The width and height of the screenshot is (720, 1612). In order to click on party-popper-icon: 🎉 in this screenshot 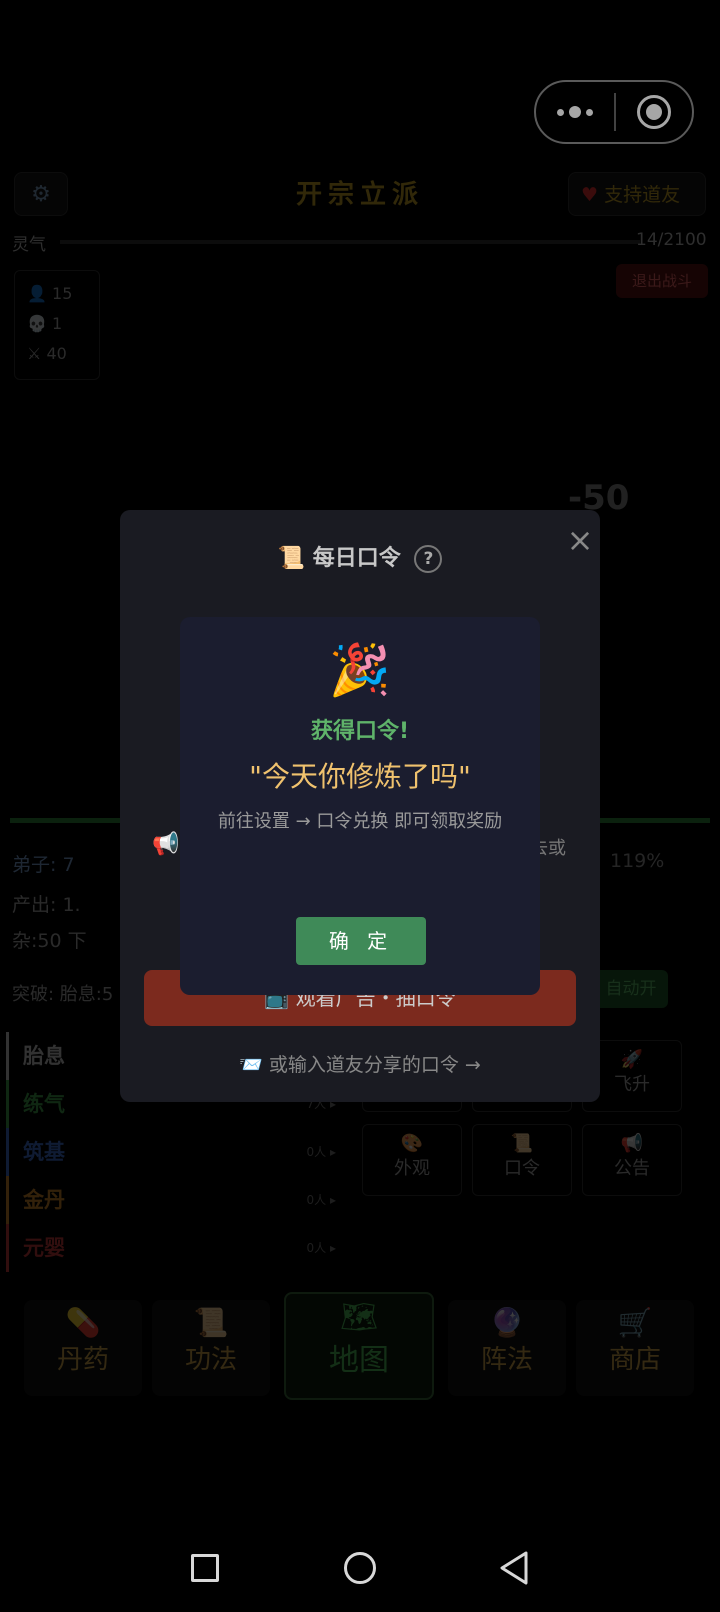, I will do `click(360, 670)`.